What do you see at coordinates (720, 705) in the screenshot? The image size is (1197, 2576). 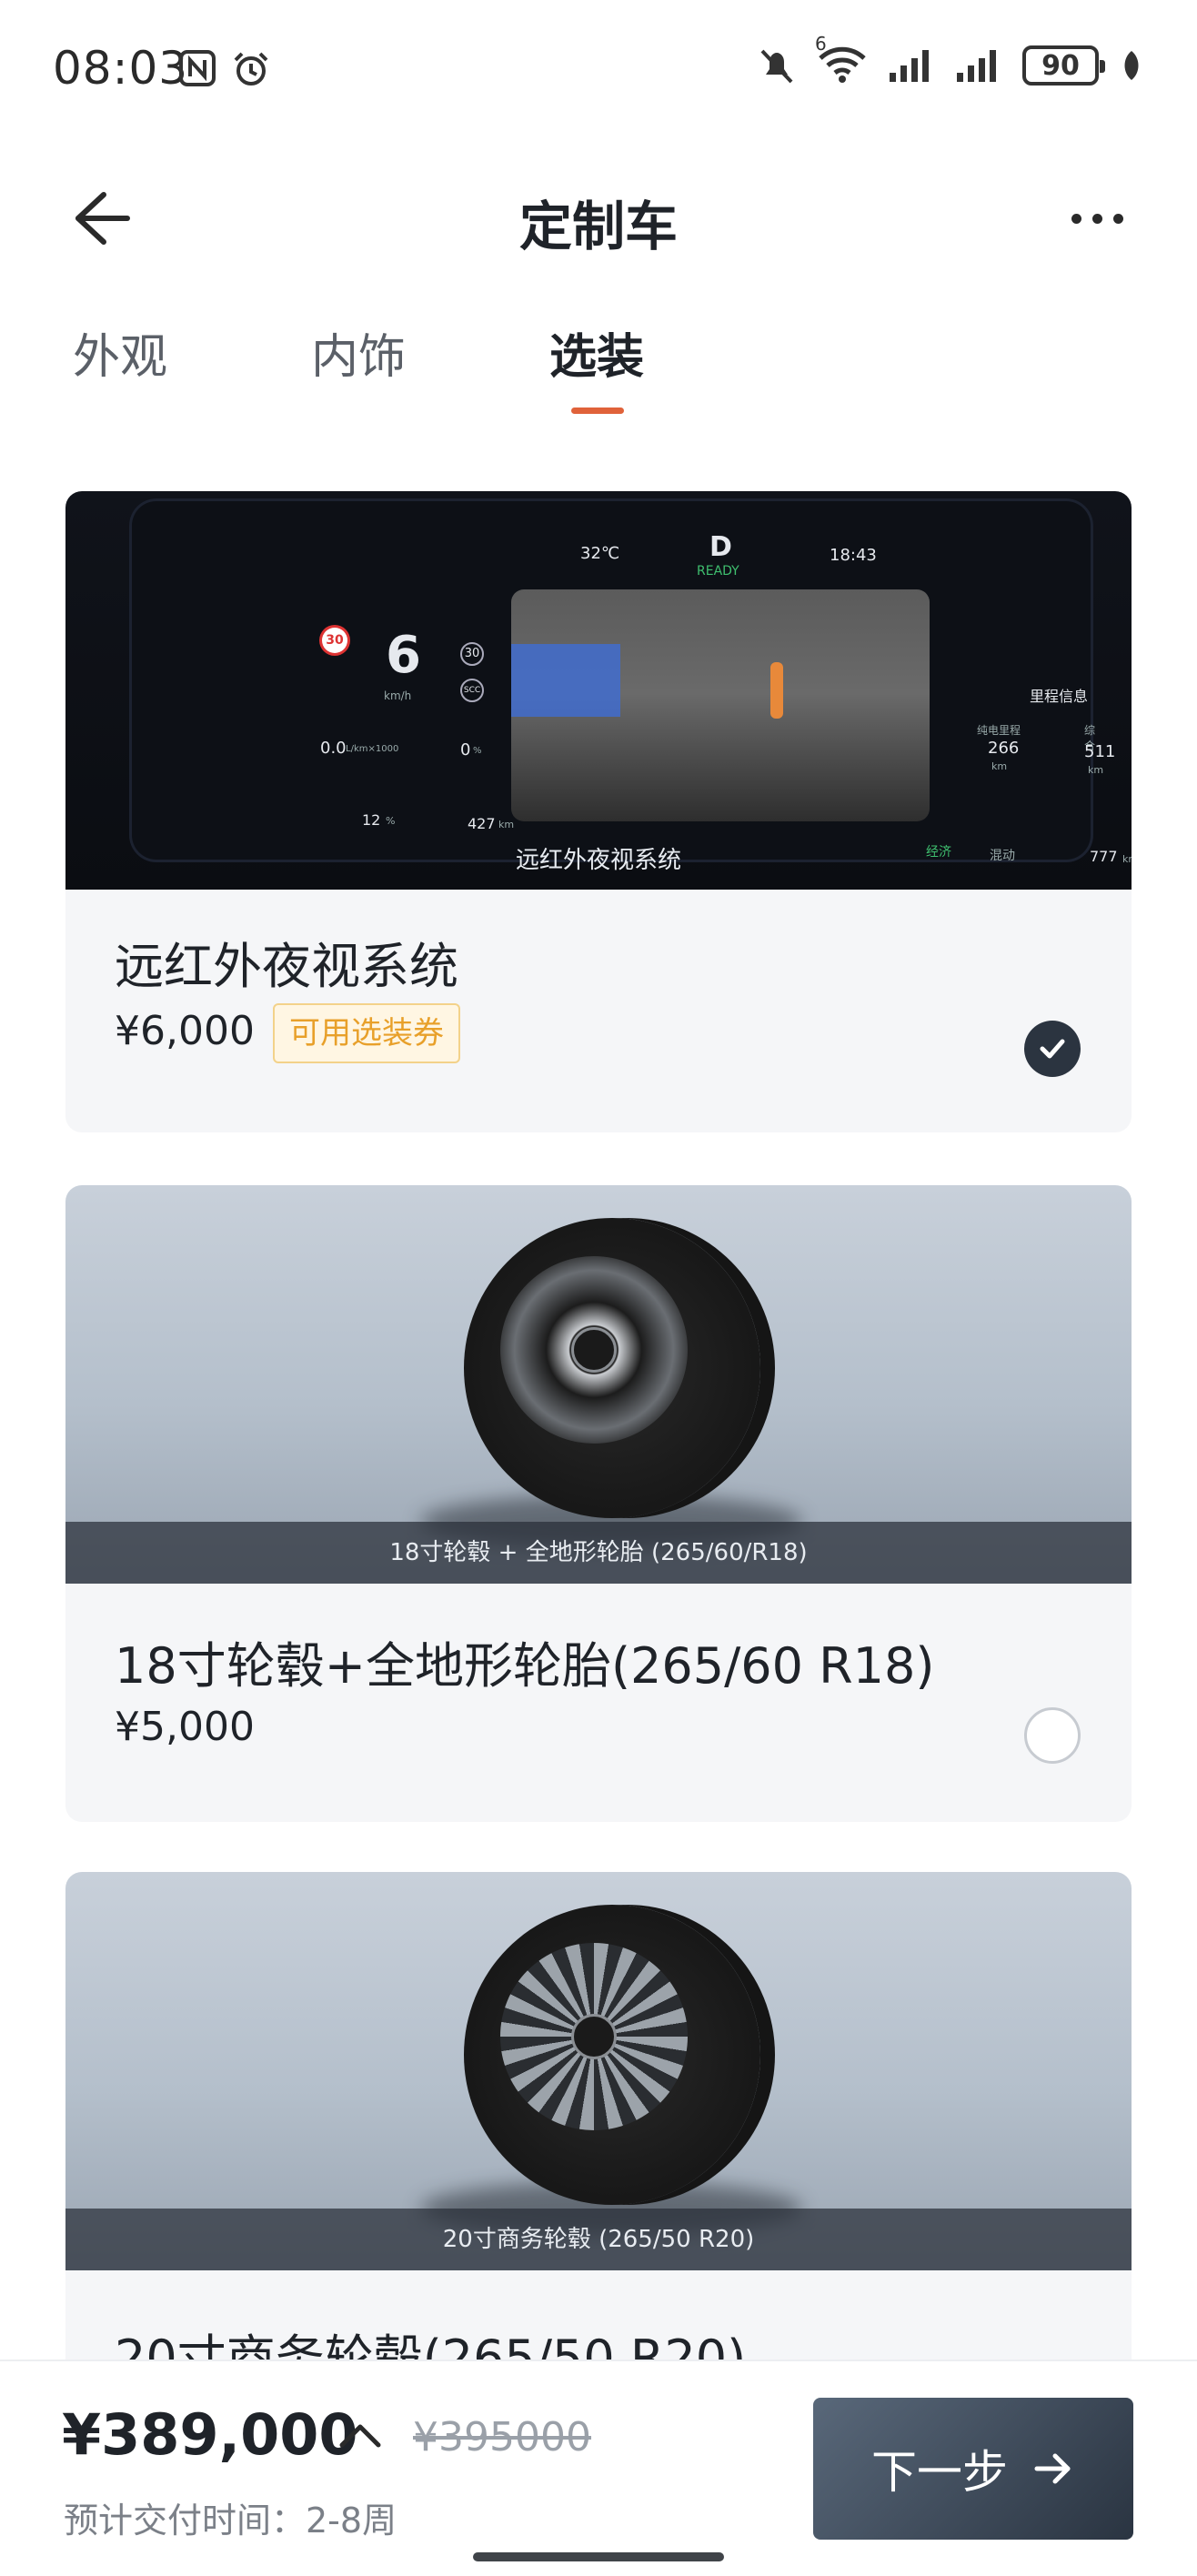 I see `night-vision-screen` at bounding box center [720, 705].